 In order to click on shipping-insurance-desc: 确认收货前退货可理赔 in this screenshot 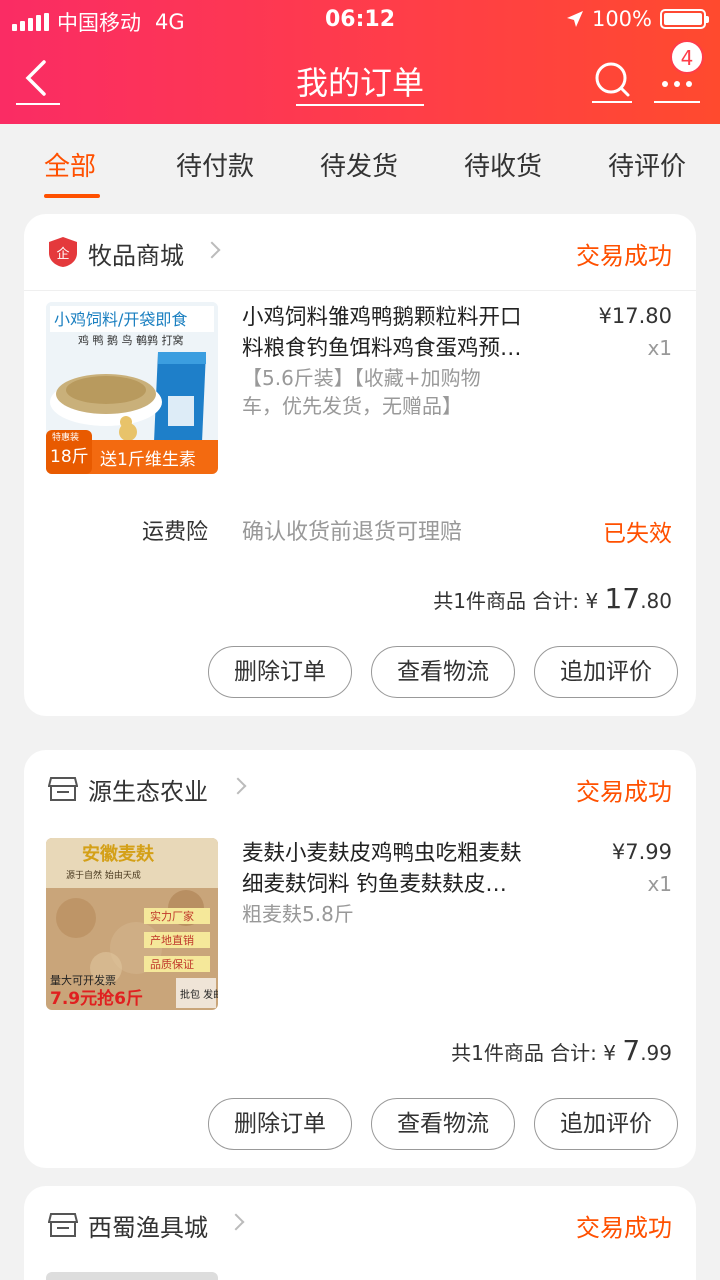, I will do `click(352, 532)`.